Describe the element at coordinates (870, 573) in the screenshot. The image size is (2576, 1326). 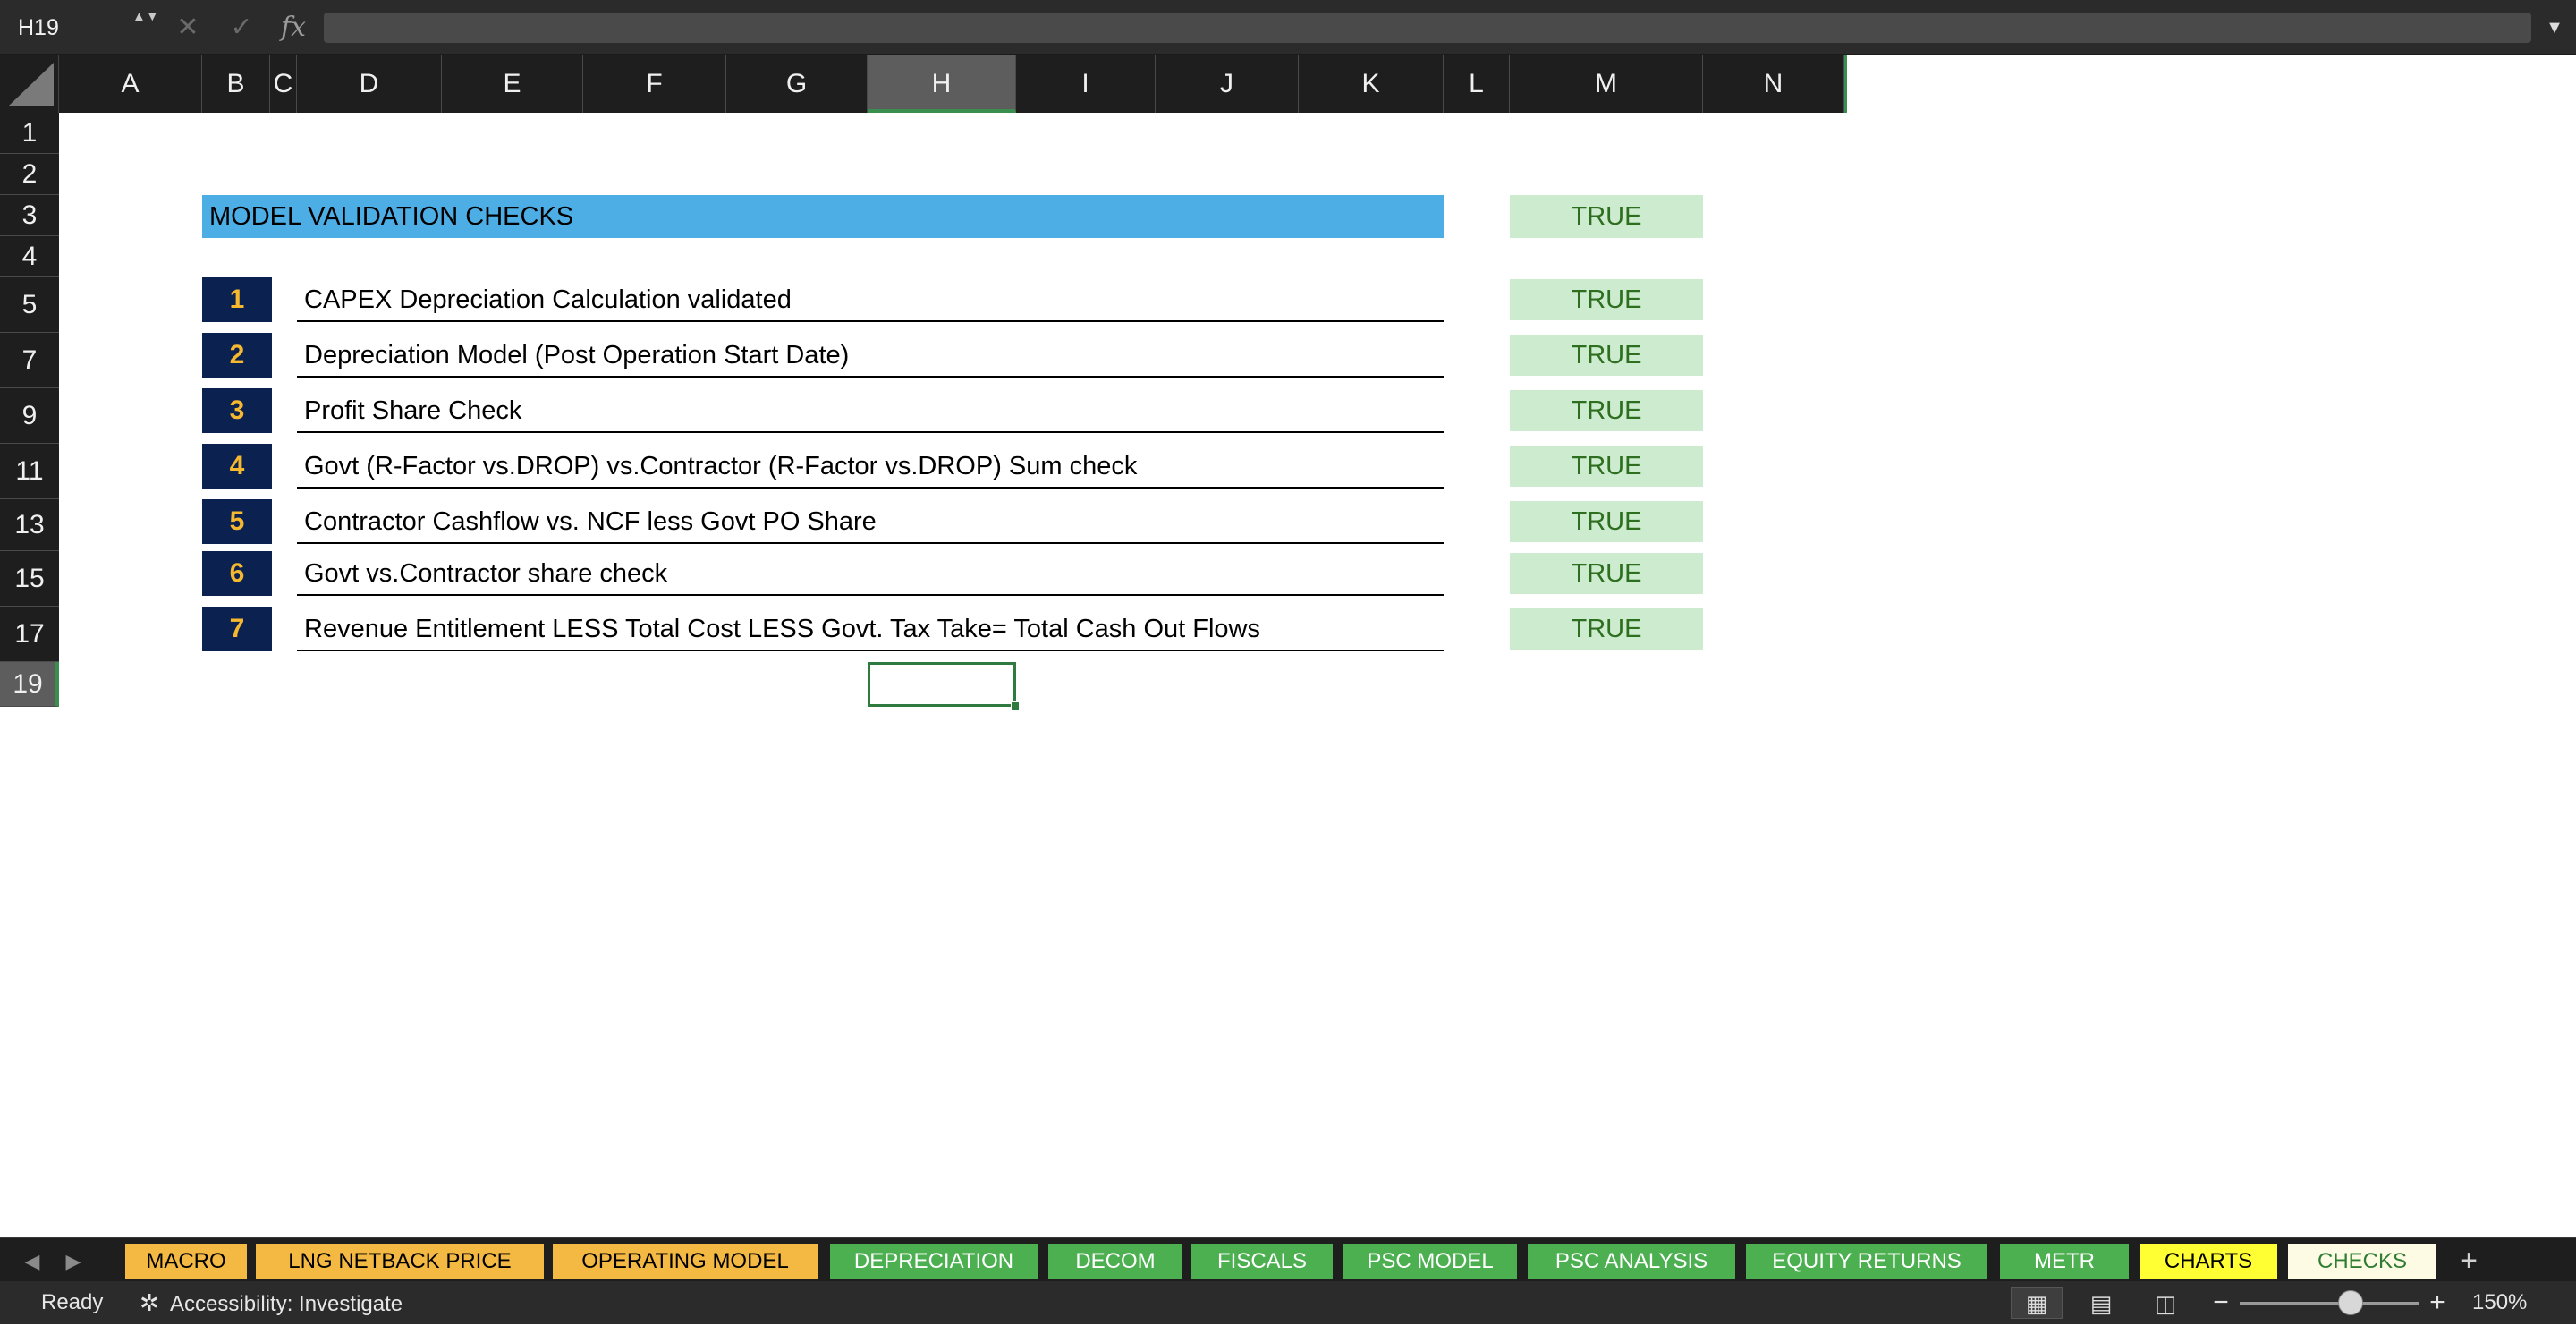
I see `check-label-cell: Govt vs.Contractor share check` at that location.